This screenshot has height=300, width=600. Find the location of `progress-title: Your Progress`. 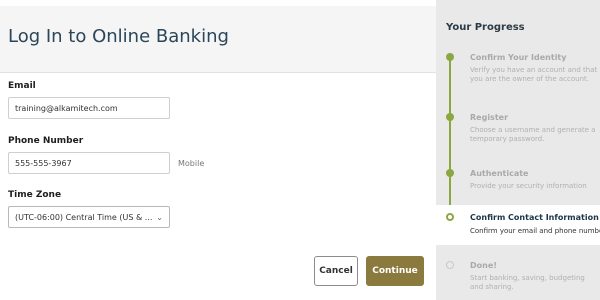

progress-title: Your Progress is located at coordinates (485, 27).